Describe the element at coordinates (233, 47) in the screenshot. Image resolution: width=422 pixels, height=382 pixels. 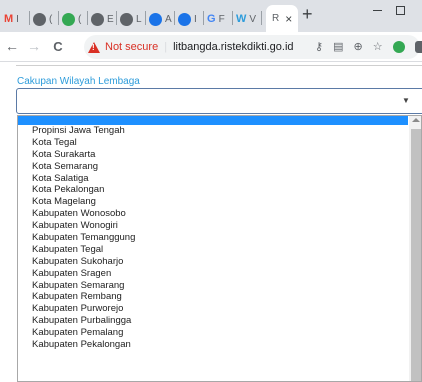
I see `url-text: litbangda.ristekdikti.go.id` at that location.